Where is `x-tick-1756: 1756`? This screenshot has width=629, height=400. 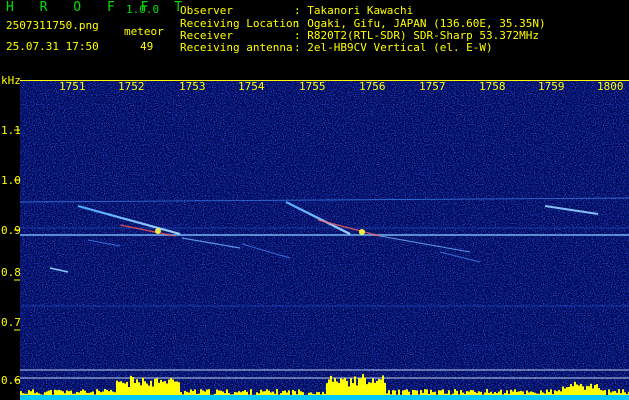 x-tick-1756: 1756 is located at coordinates (372, 86).